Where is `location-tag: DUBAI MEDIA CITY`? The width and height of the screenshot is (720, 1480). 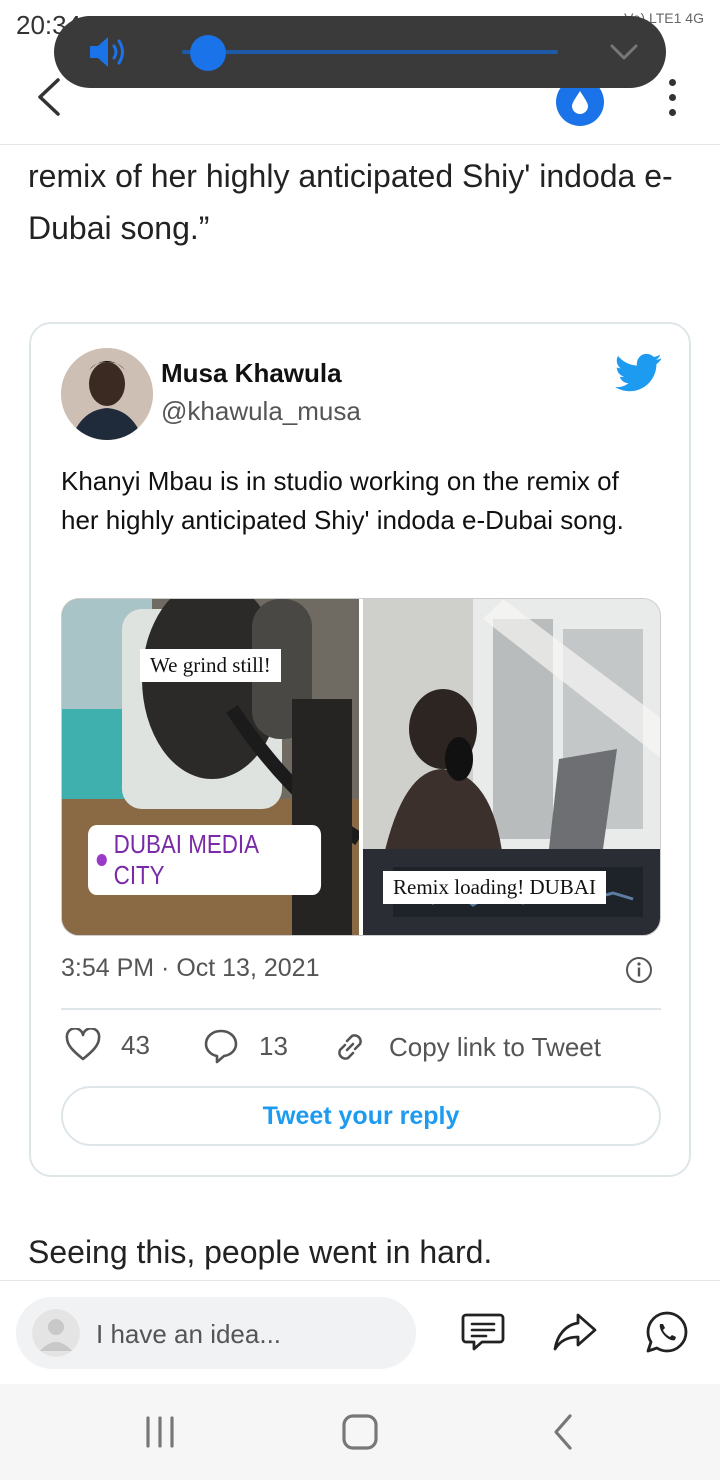 location-tag: DUBAI MEDIA CITY is located at coordinates (205, 860).